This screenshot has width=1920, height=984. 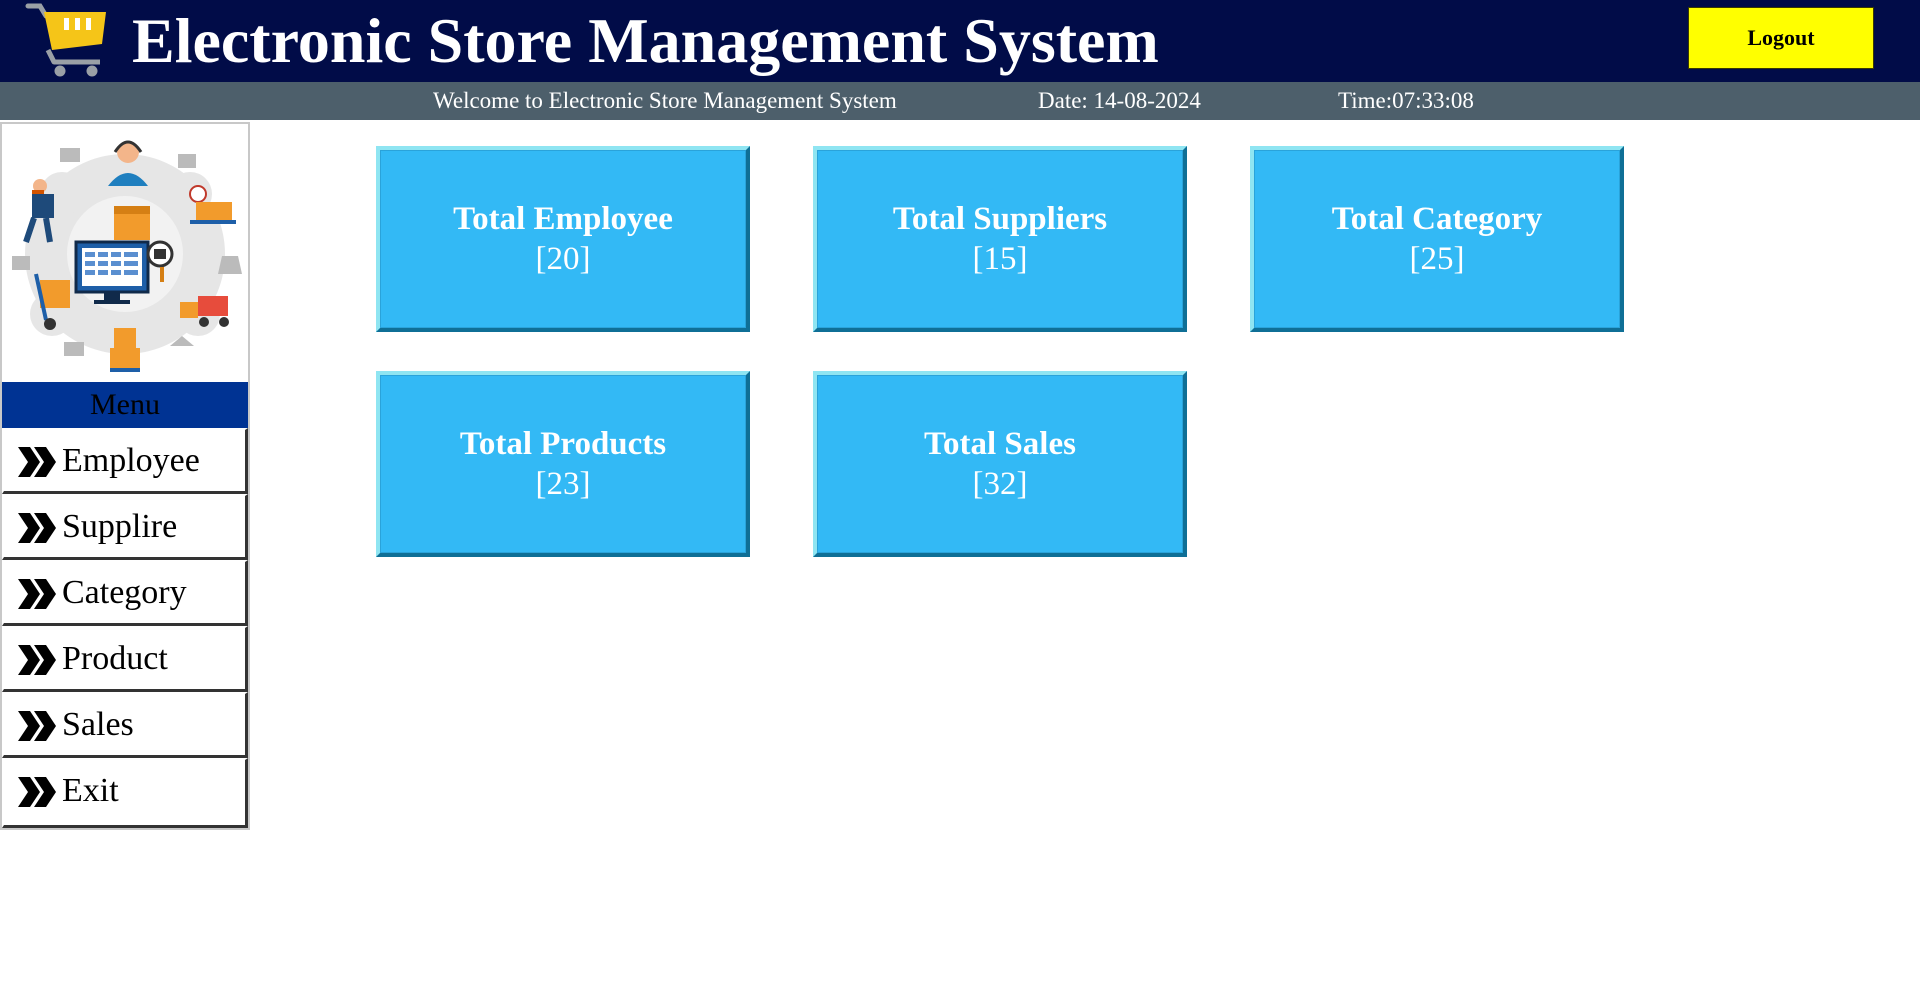 What do you see at coordinates (563, 219) in the screenshot?
I see `tile-title: Total Employee` at bounding box center [563, 219].